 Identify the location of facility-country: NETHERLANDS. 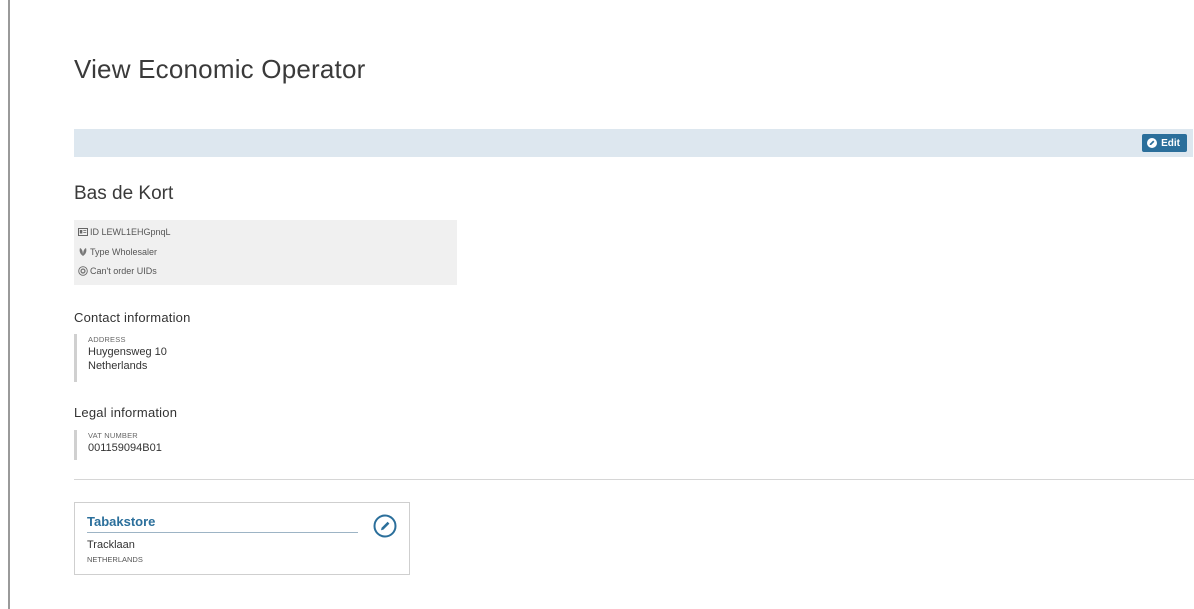
(115, 559).